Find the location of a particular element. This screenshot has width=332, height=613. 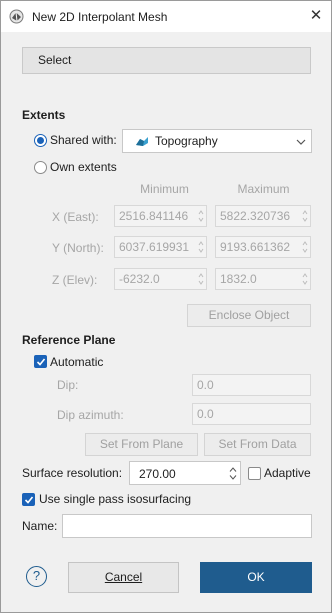

dip-label: Dip: is located at coordinates (68, 385).